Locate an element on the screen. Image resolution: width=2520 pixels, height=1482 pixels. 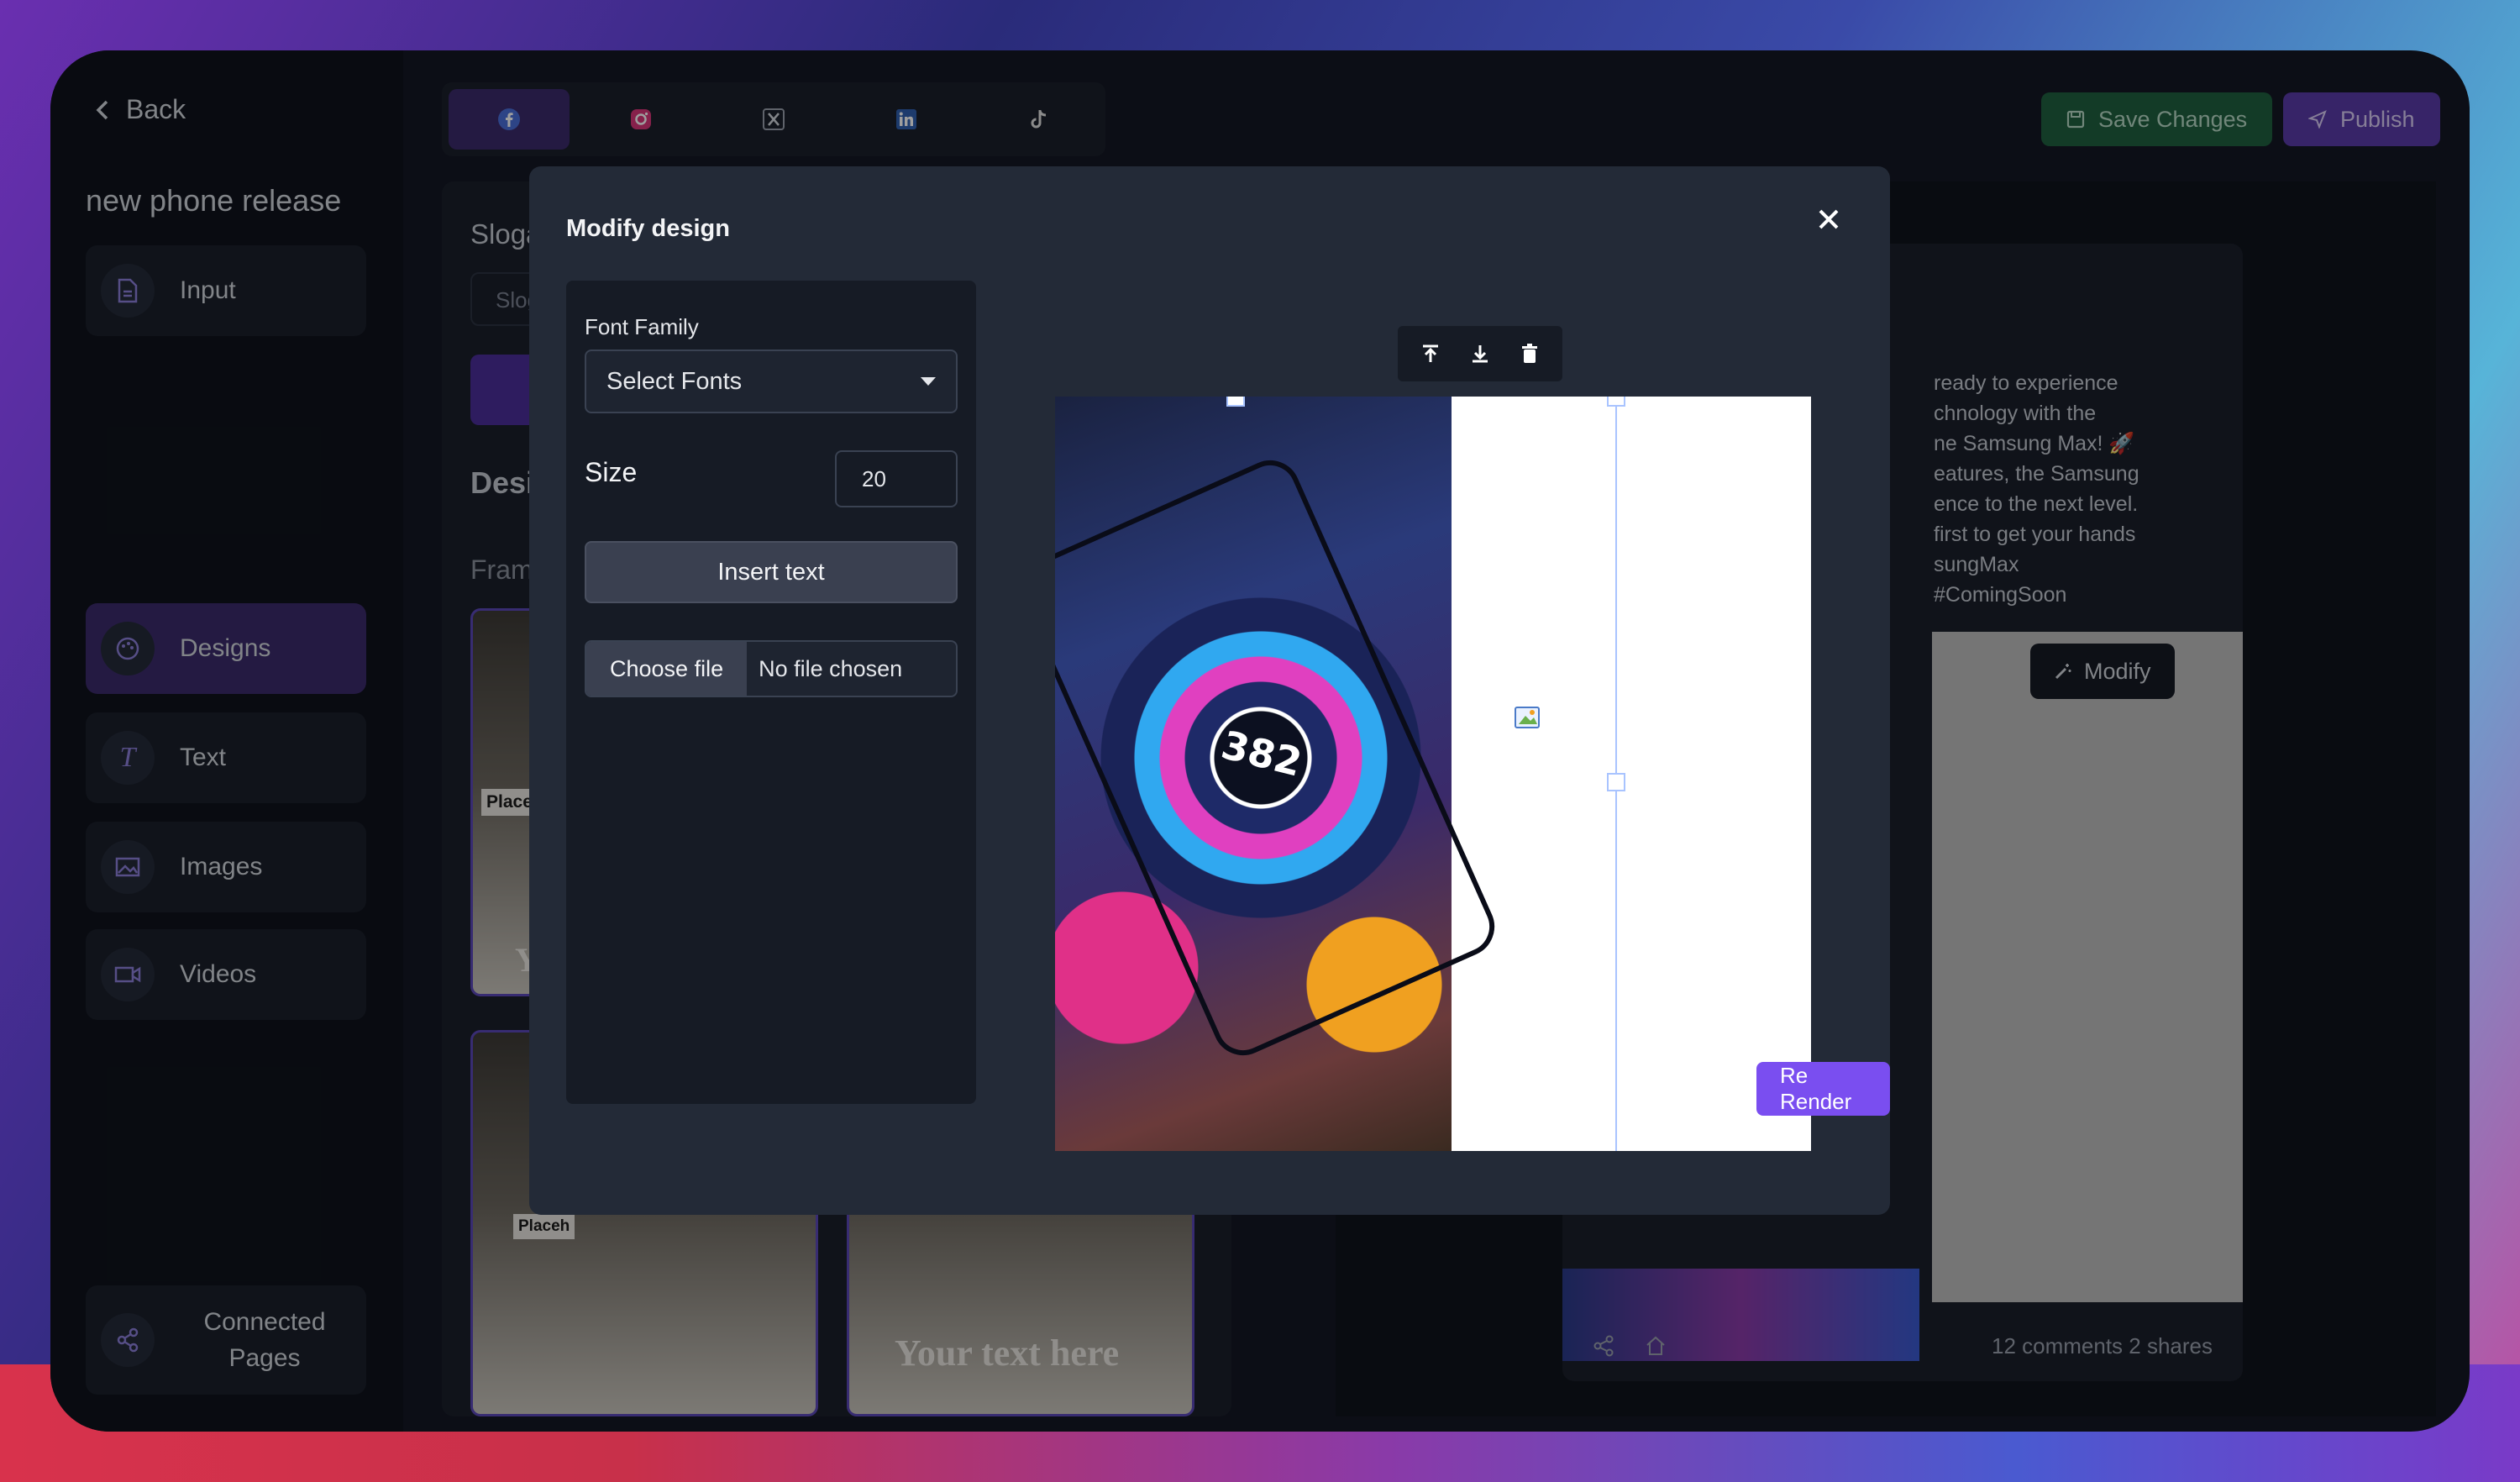
bring-forward-button is located at coordinates (1430, 354).